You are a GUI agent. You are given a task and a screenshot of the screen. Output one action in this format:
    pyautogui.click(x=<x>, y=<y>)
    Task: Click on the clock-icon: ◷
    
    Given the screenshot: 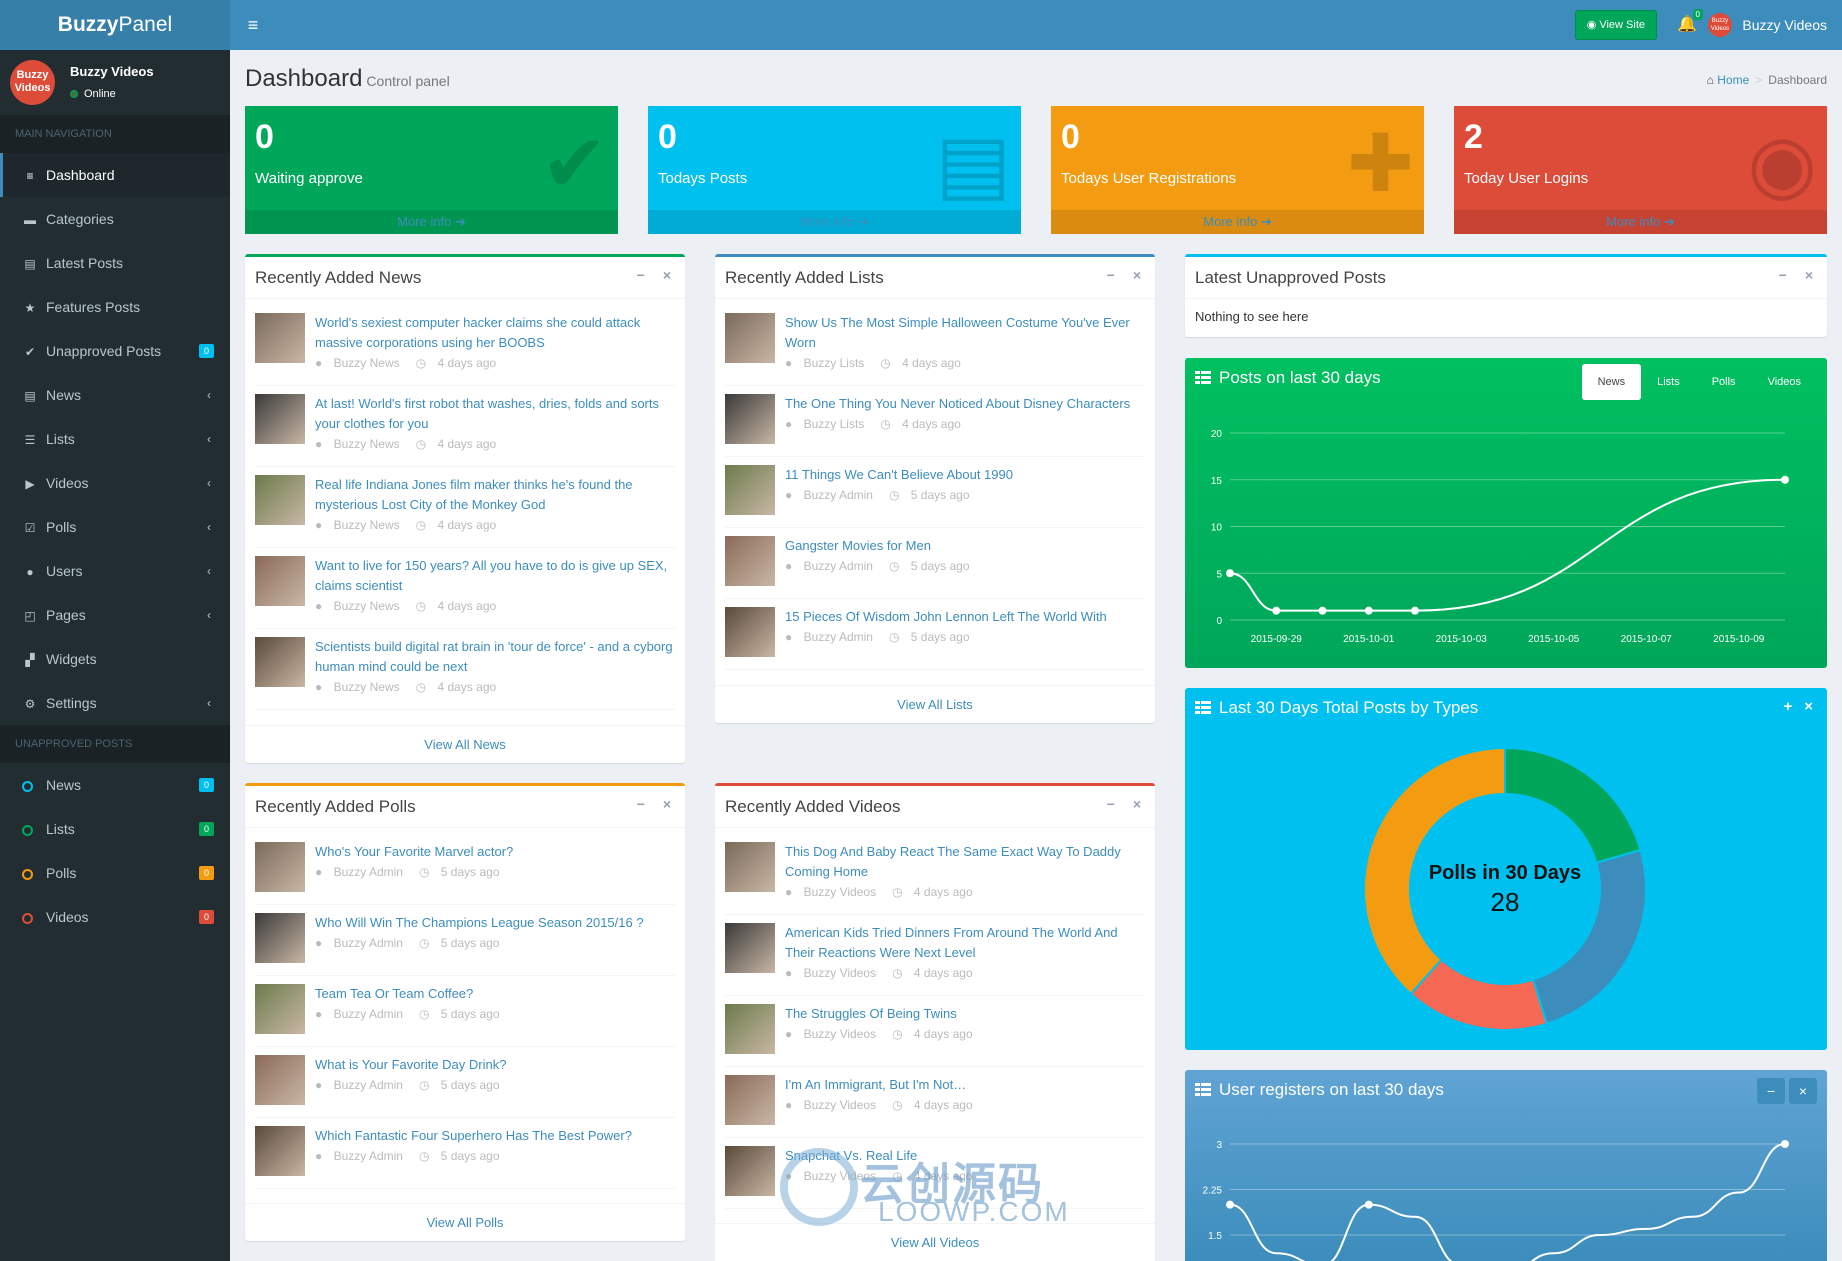 What is the action you would take?
    pyautogui.click(x=885, y=363)
    